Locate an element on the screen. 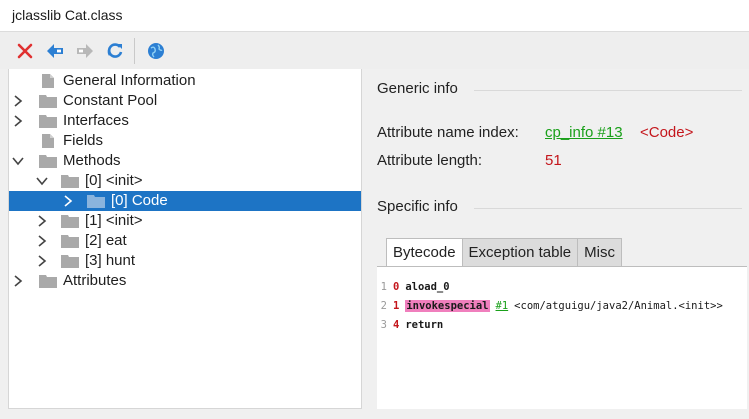 The width and height of the screenshot is (749, 419). tree-node-label: [0] <init> is located at coordinates (114, 180).